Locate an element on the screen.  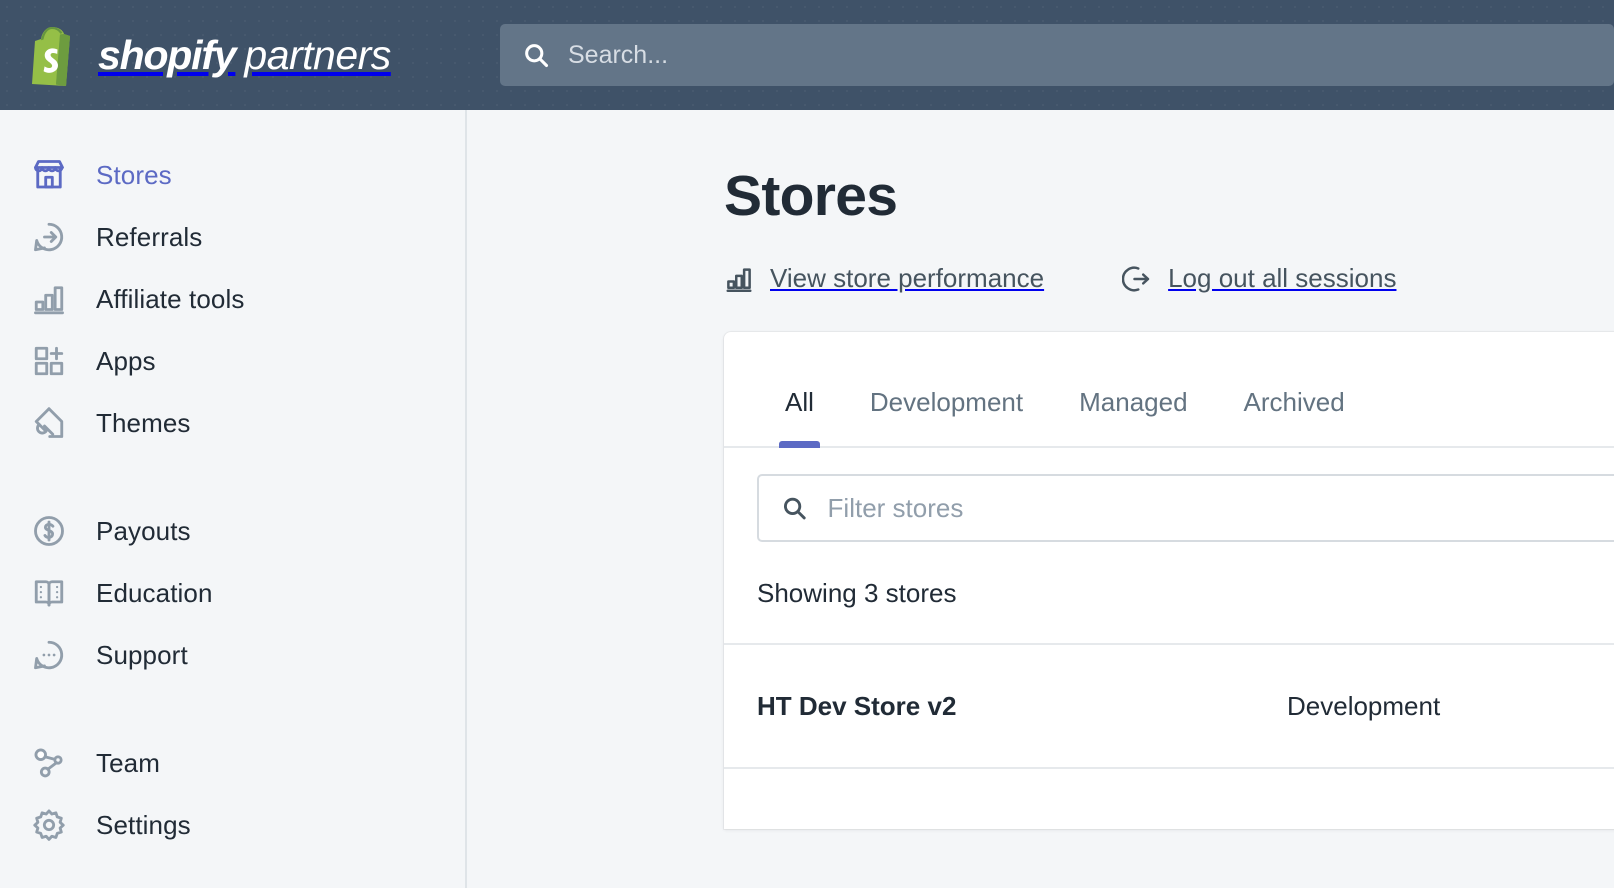
logo-partners-text: partners is located at coordinates (317, 54).